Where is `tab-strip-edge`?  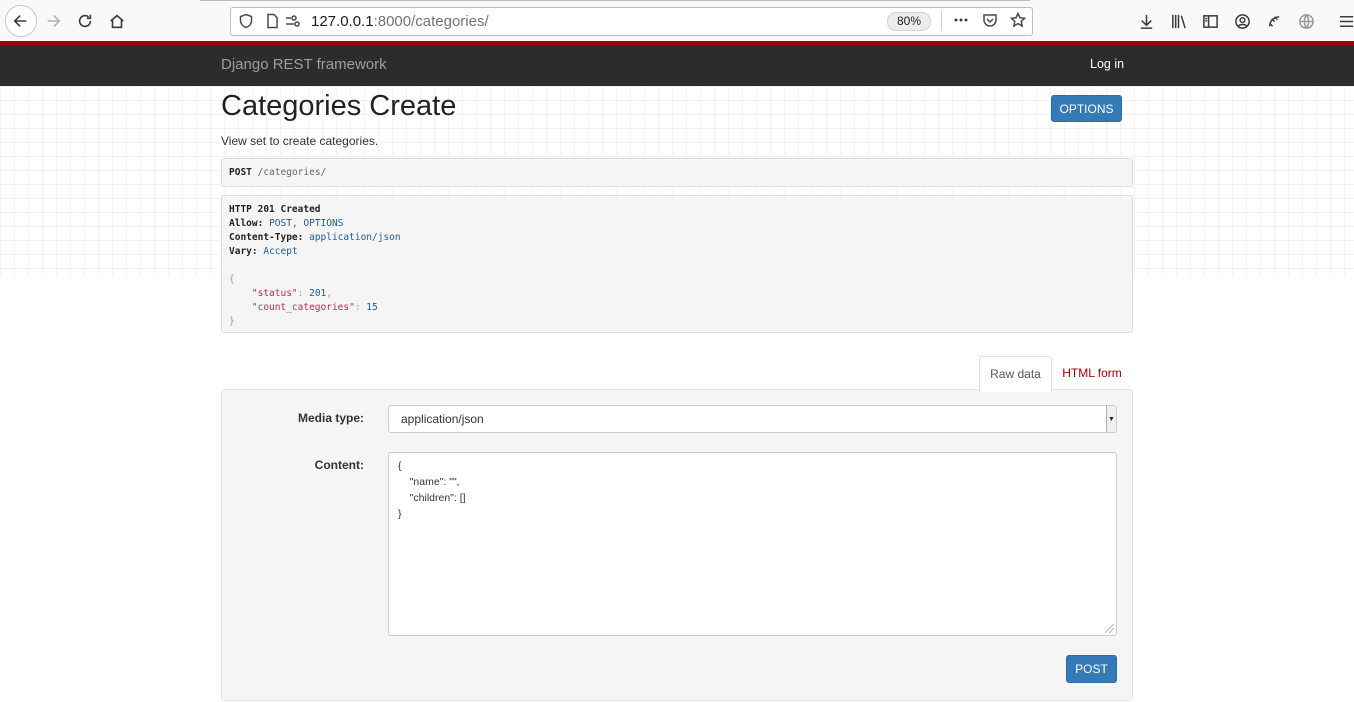 tab-strip-edge is located at coordinates (615, 0).